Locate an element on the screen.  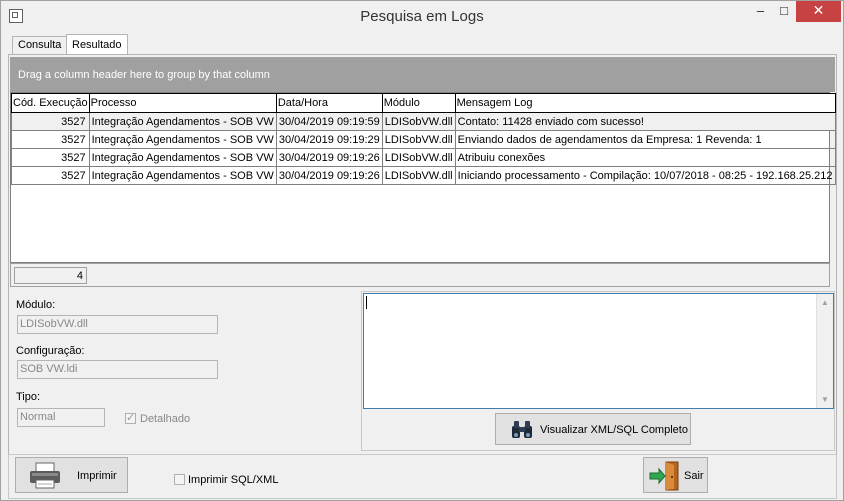
column-header-cod-execucao: Cód. Execução is located at coordinates (50, 103).